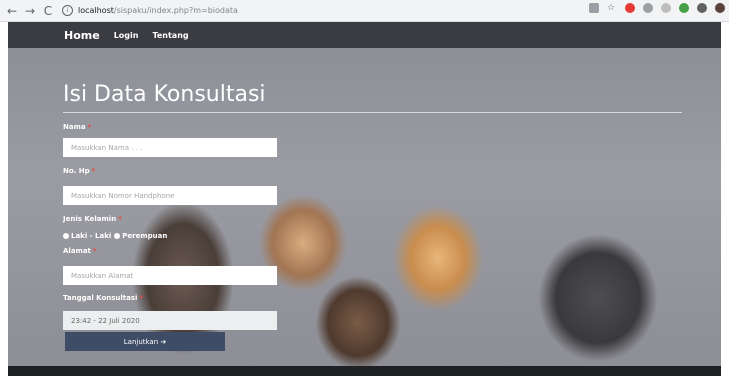  I want to click on nama-input, so click(170, 147).